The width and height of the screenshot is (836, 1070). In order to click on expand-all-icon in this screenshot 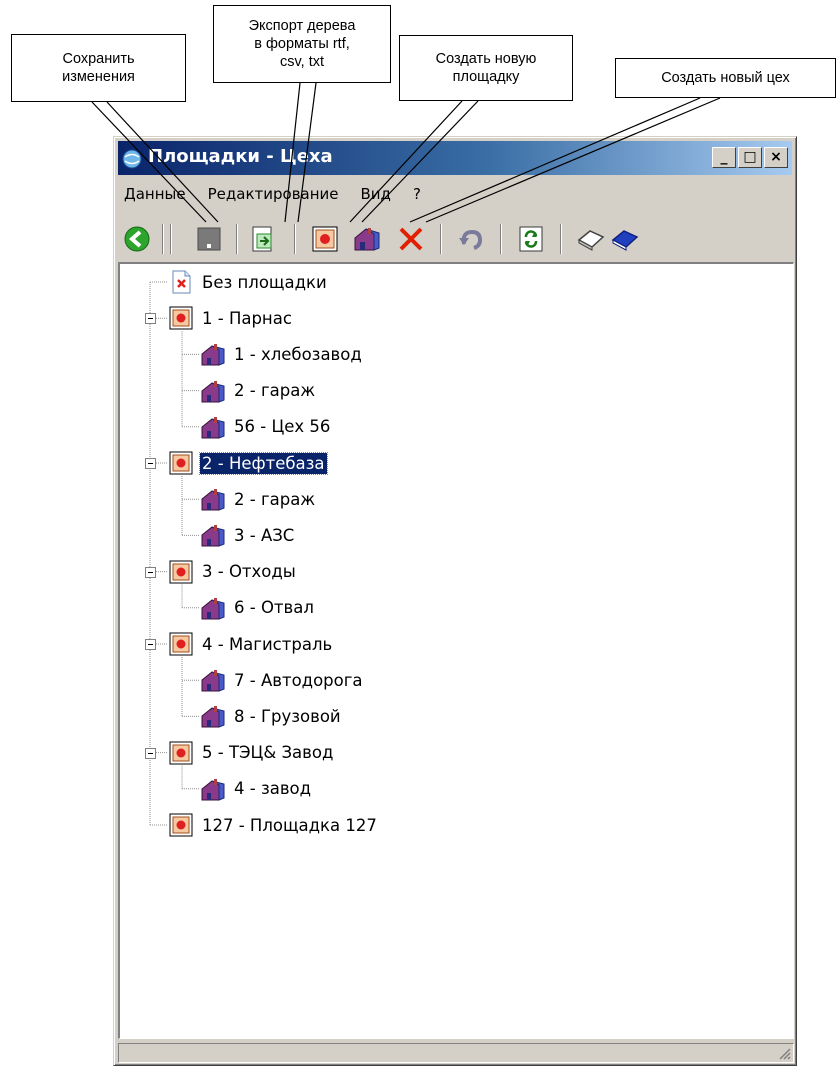, I will do `click(625, 239)`.